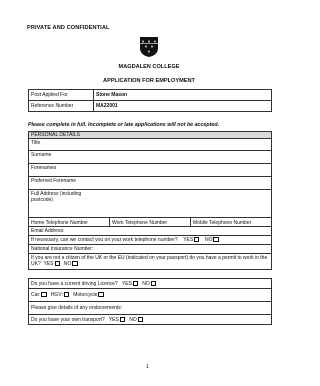  I want to click on hgv-checkbox, so click(66, 295).